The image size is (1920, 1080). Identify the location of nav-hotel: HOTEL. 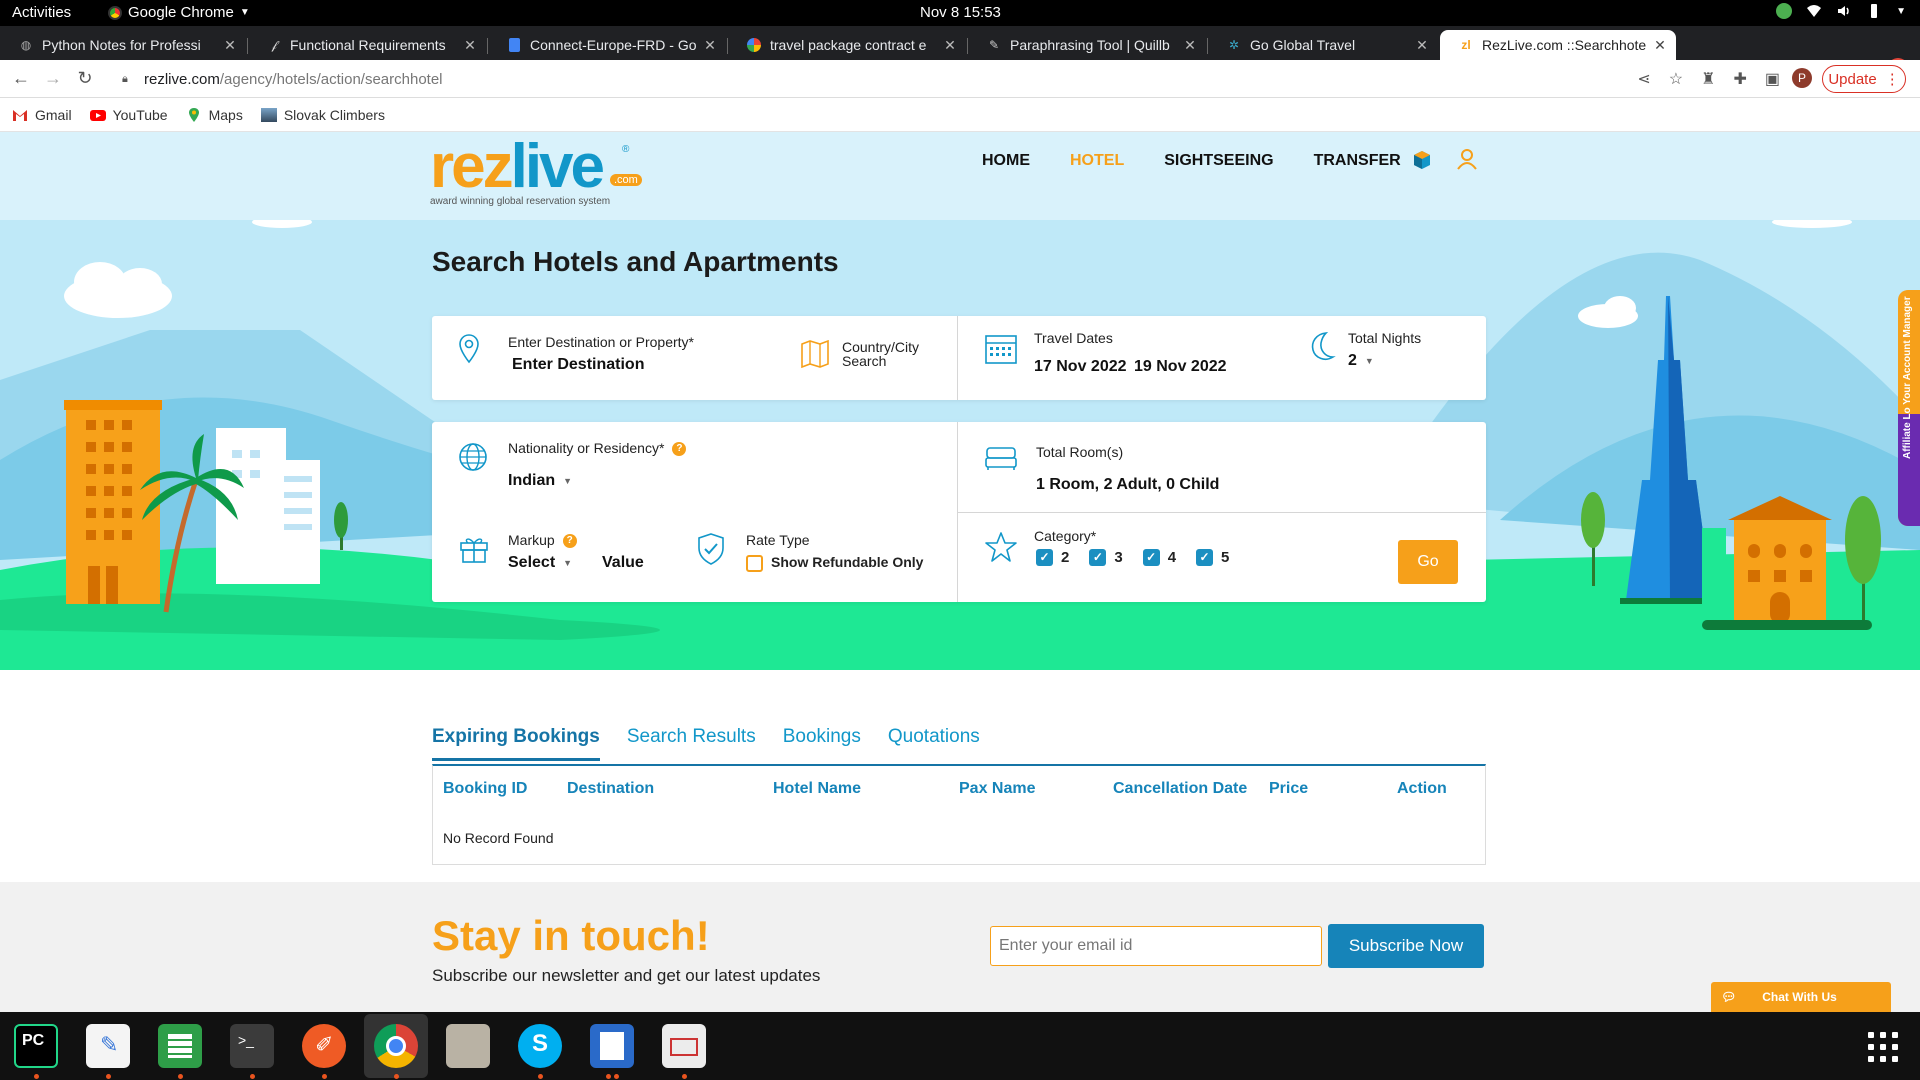
(1097, 161).